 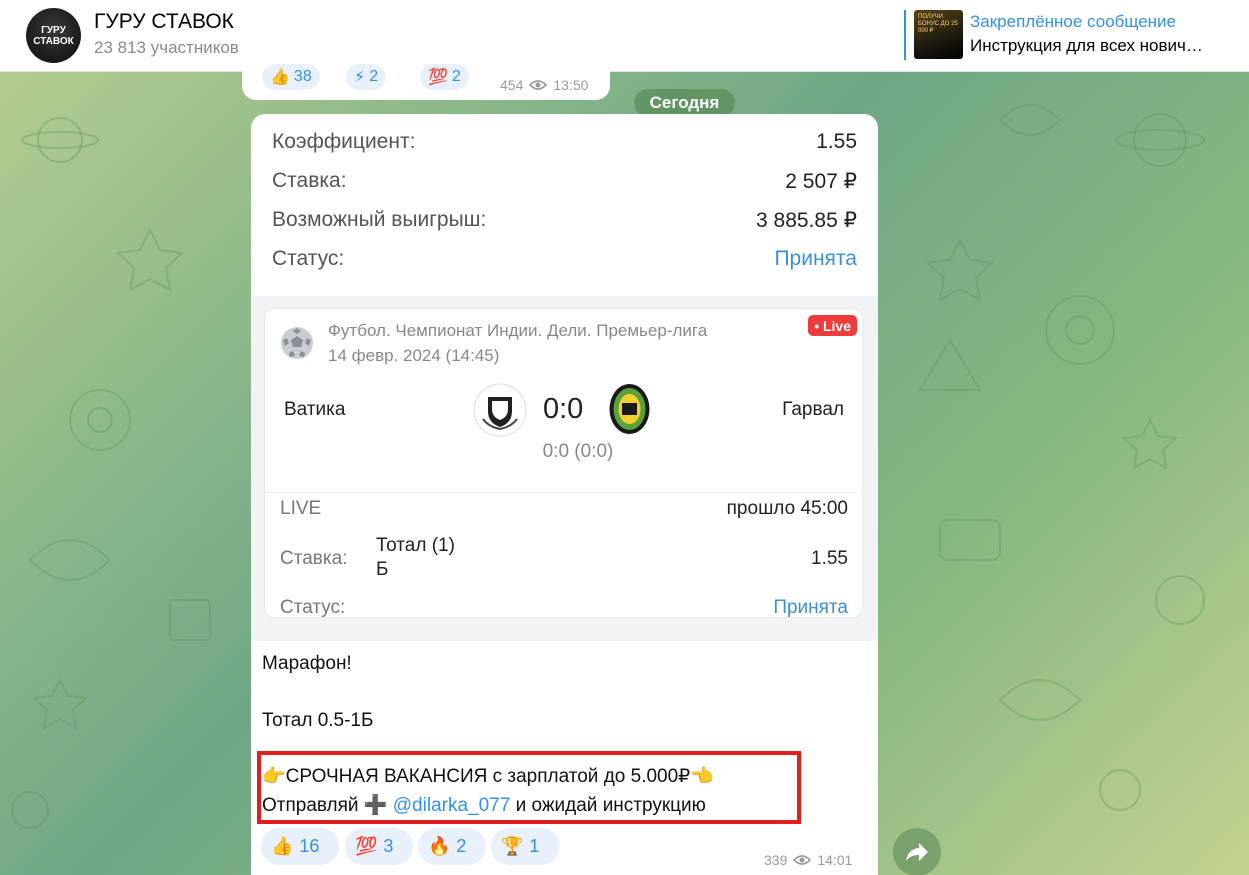 I want to click on message-time: 13:50, so click(x=571, y=85).